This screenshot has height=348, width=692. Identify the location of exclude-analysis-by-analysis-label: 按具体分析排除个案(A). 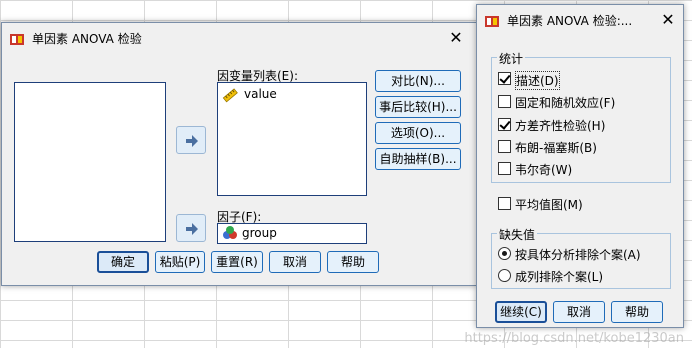
(578, 254).